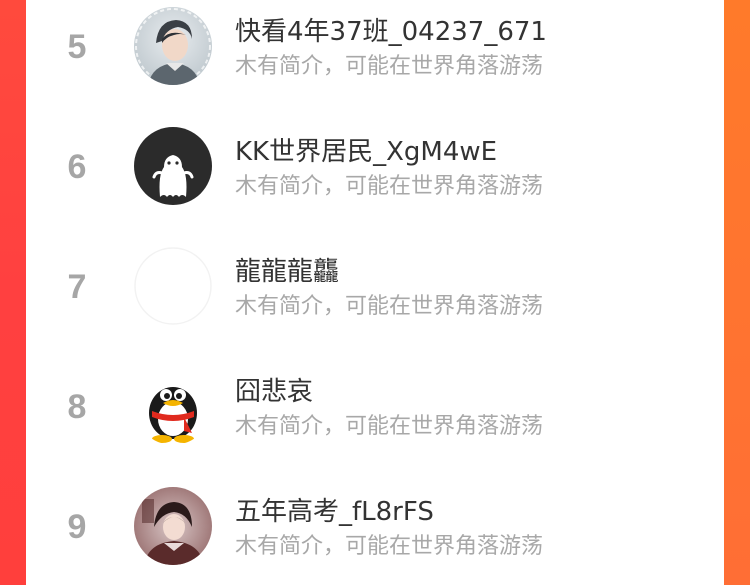  I want to click on rank-number: 8, so click(77, 407).